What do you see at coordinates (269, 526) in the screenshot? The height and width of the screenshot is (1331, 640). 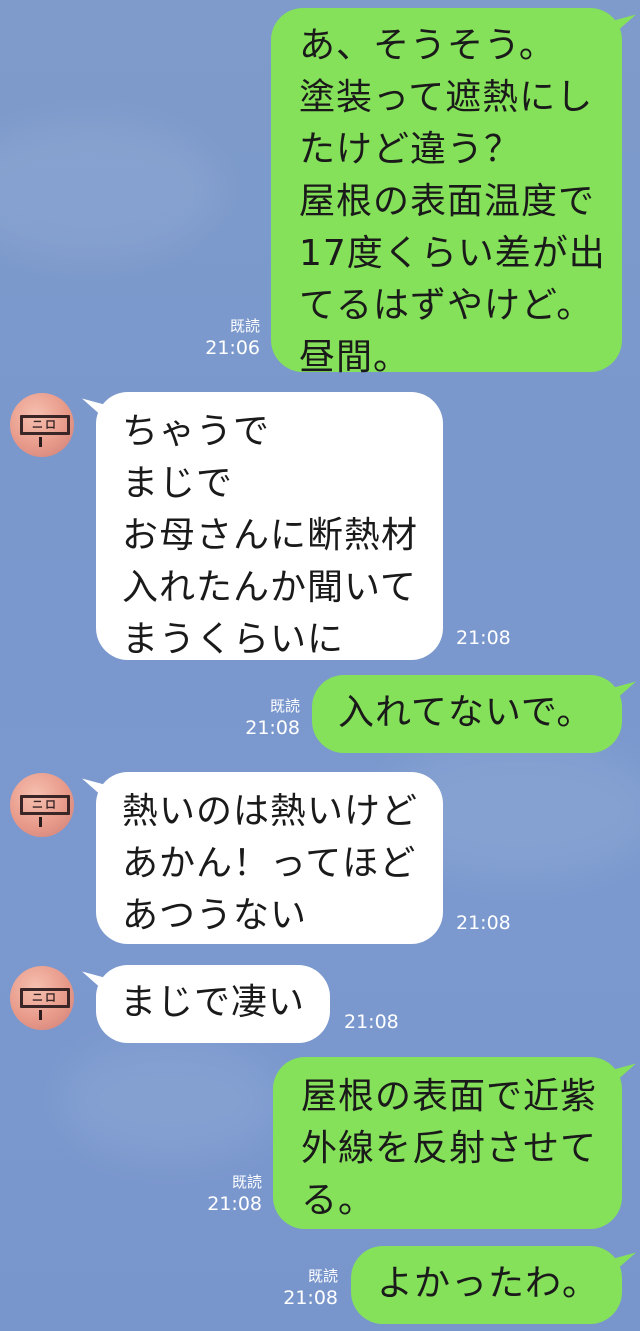 I see `incoming-message: ちゃうで まじで お母さんに断熱材 入れたんか聞いて まうくらいに` at bounding box center [269, 526].